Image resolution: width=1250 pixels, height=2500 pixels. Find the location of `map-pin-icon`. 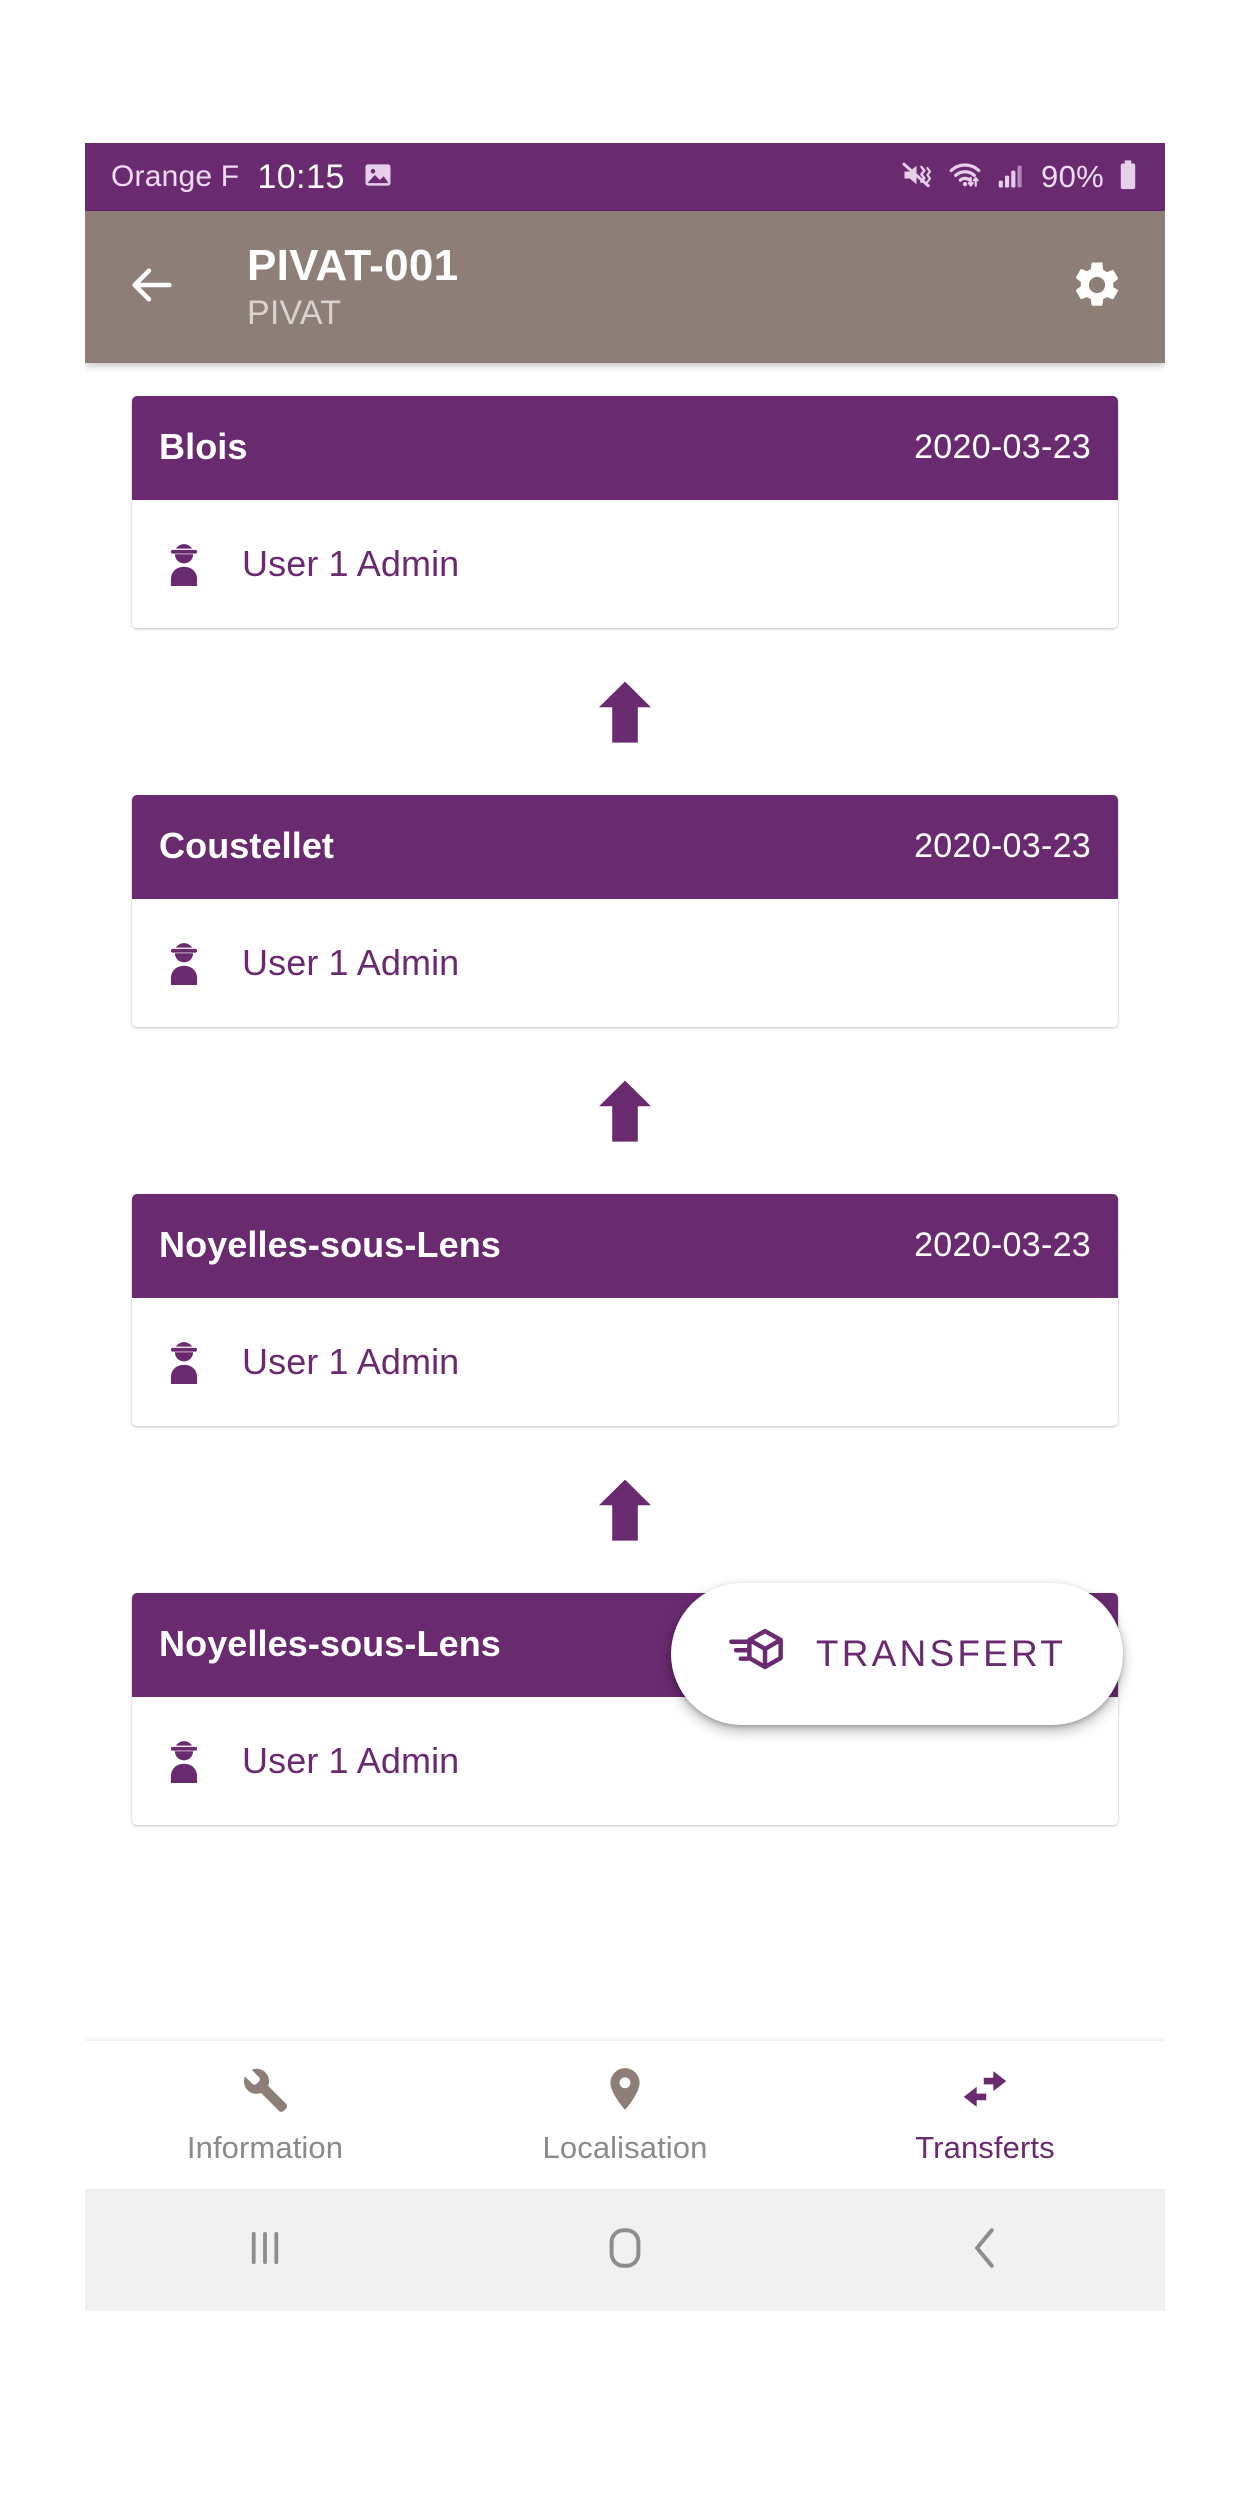

map-pin-icon is located at coordinates (625, 2091).